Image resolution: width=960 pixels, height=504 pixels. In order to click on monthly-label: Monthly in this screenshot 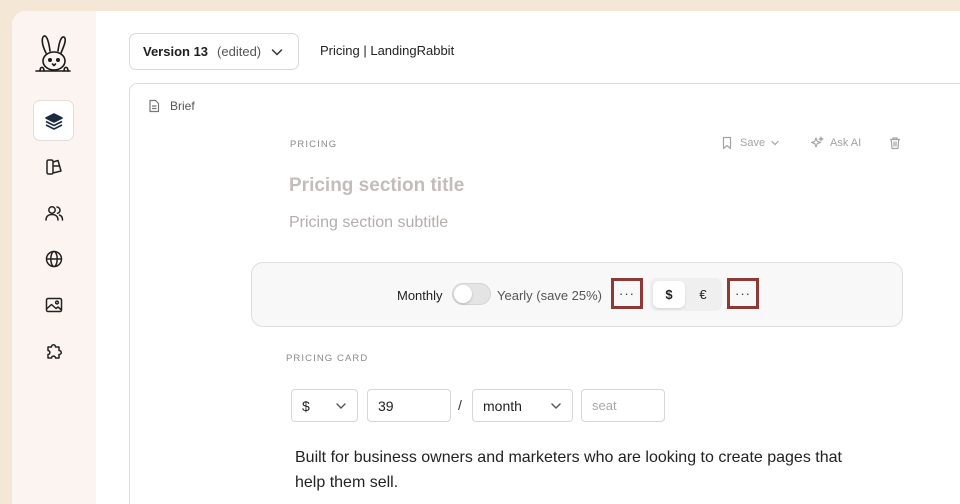, I will do `click(420, 295)`.